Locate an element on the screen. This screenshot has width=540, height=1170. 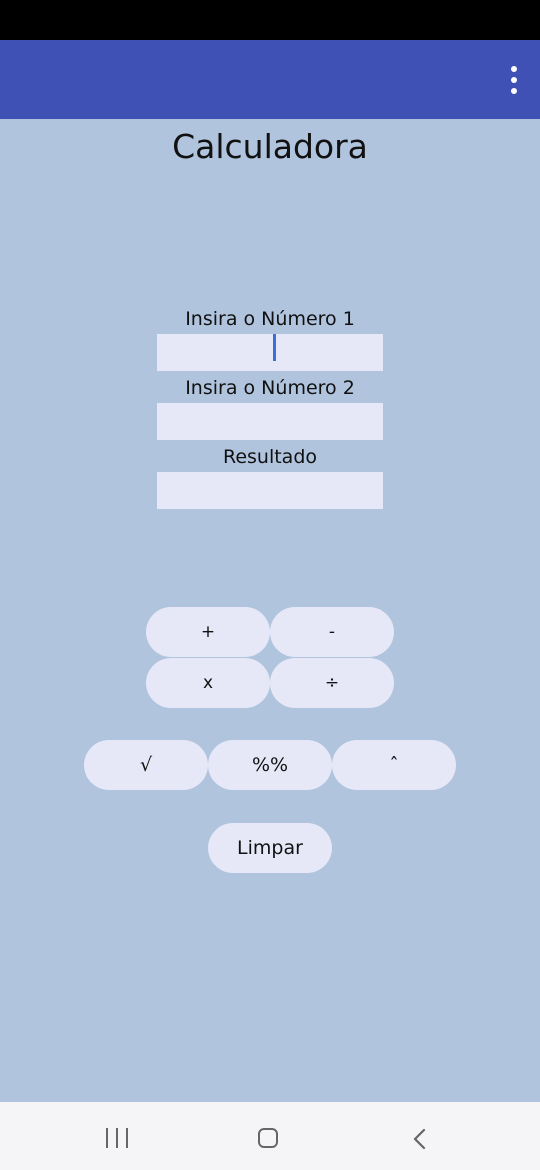
page-title: Calculadora is located at coordinates (270, 146).